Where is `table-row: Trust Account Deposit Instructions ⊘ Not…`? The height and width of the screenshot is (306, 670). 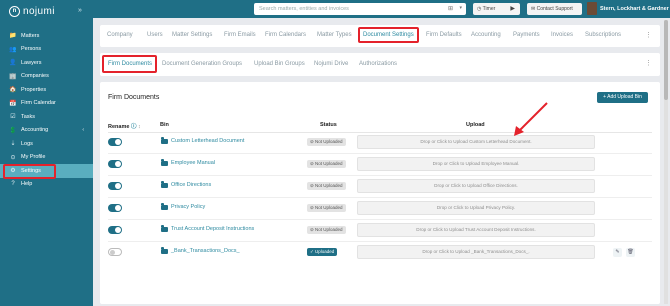
table-row: Trust Account Deposit Instructions ⊘ Not… is located at coordinates (380, 231).